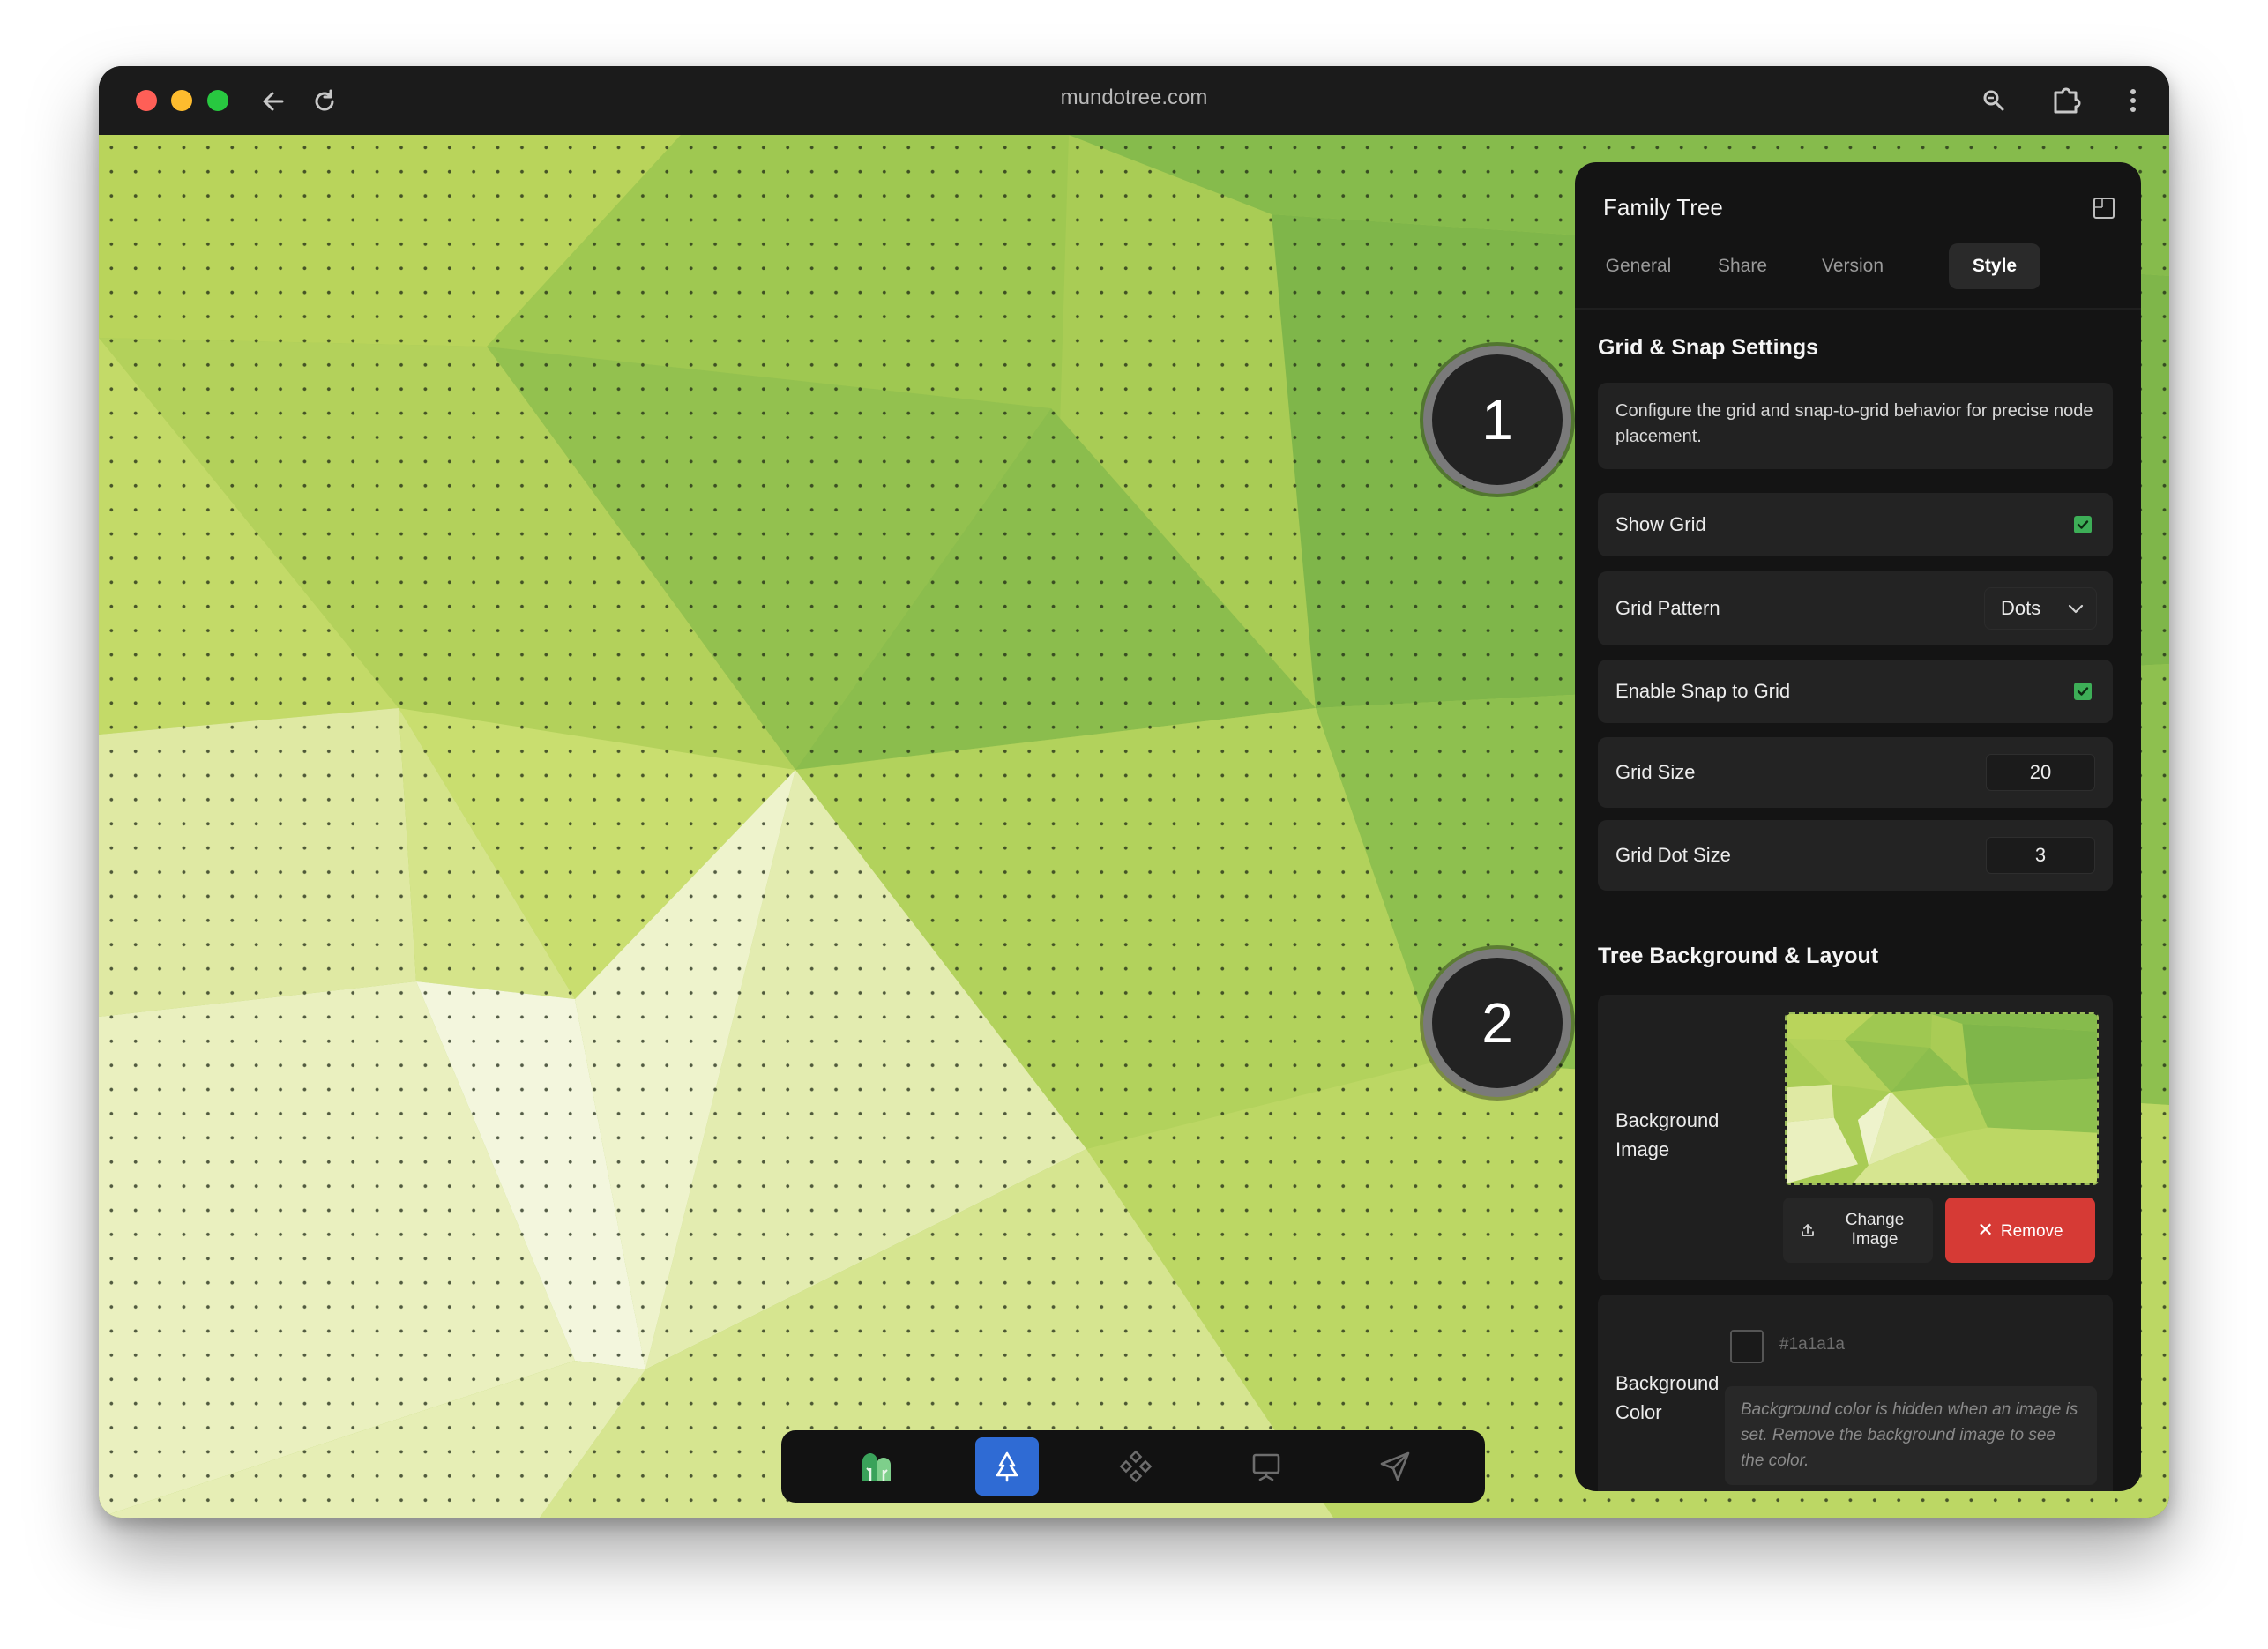  What do you see at coordinates (876, 1466) in the screenshot?
I see `family-trees-icon` at bounding box center [876, 1466].